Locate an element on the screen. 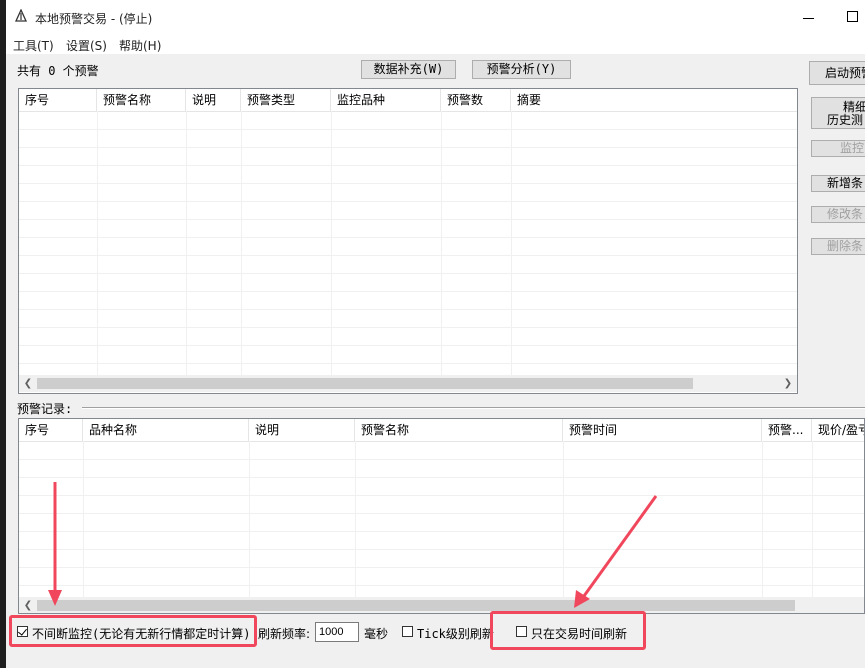 This screenshot has width=865, height=668. alert-count-label: 共有 0 个预警 is located at coordinates (58, 71).